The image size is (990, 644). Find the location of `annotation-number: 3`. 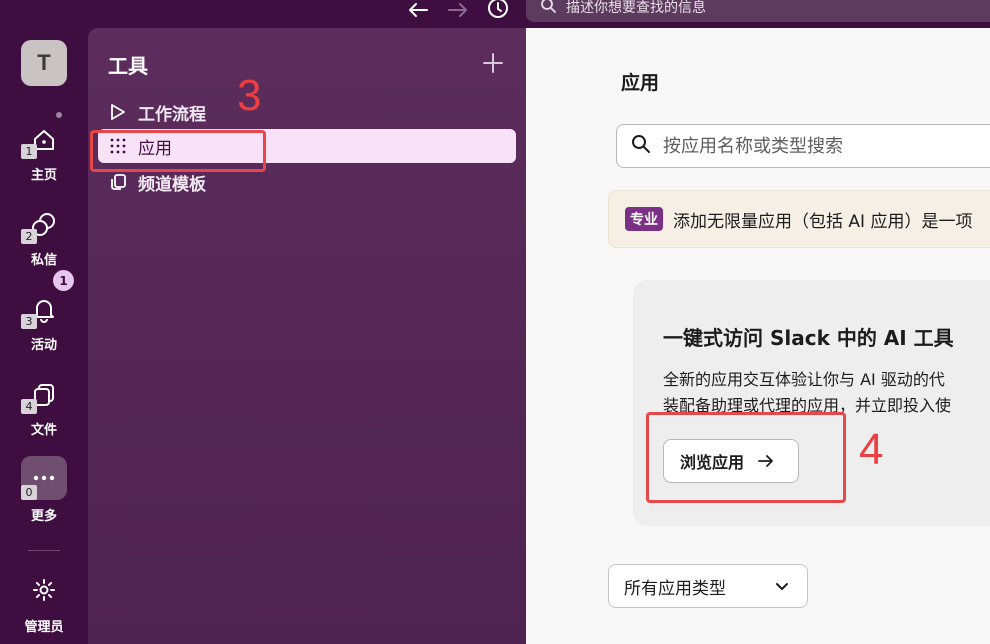

annotation-number: 3 is located at coordinates (249, 95).